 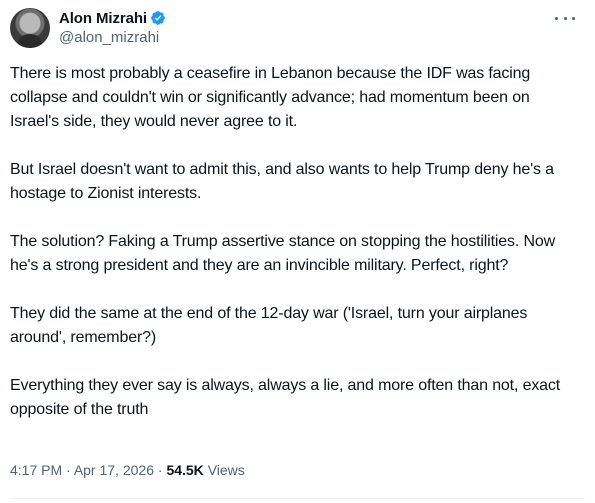 What do you see at coordinates (103, 18) in the screenshot?
I see `display-name: Alon Mizrahi` at bounding box center [103, 18].